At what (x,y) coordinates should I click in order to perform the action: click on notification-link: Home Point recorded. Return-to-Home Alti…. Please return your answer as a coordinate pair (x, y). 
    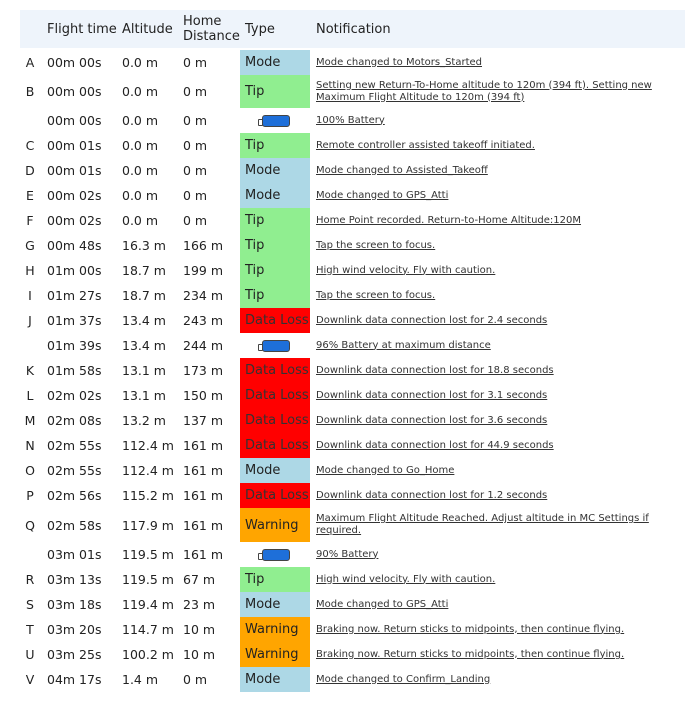
    Looking at the image, I should click on (498, 220).